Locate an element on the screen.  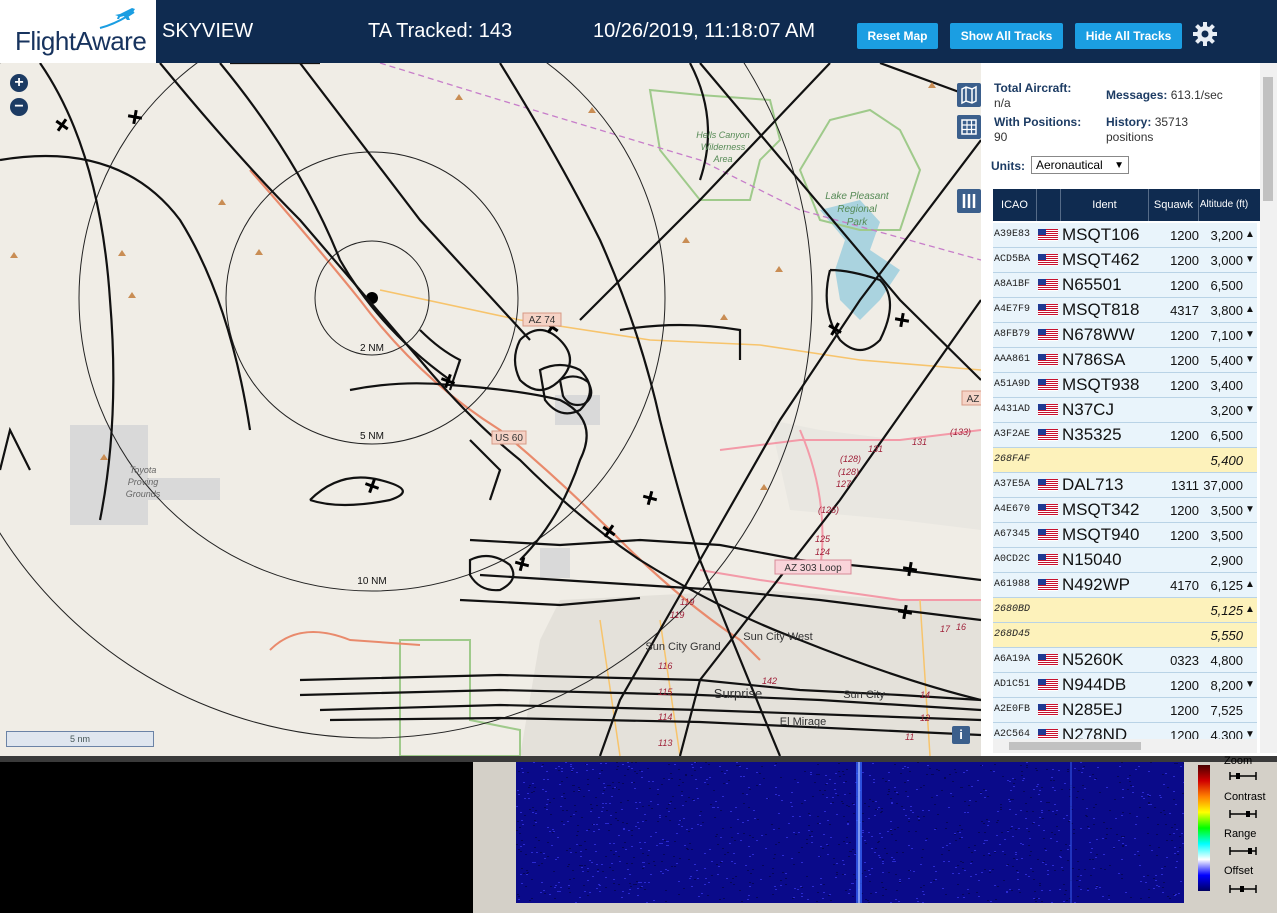
columns-toggle-button is located at coordinates (969, 201).